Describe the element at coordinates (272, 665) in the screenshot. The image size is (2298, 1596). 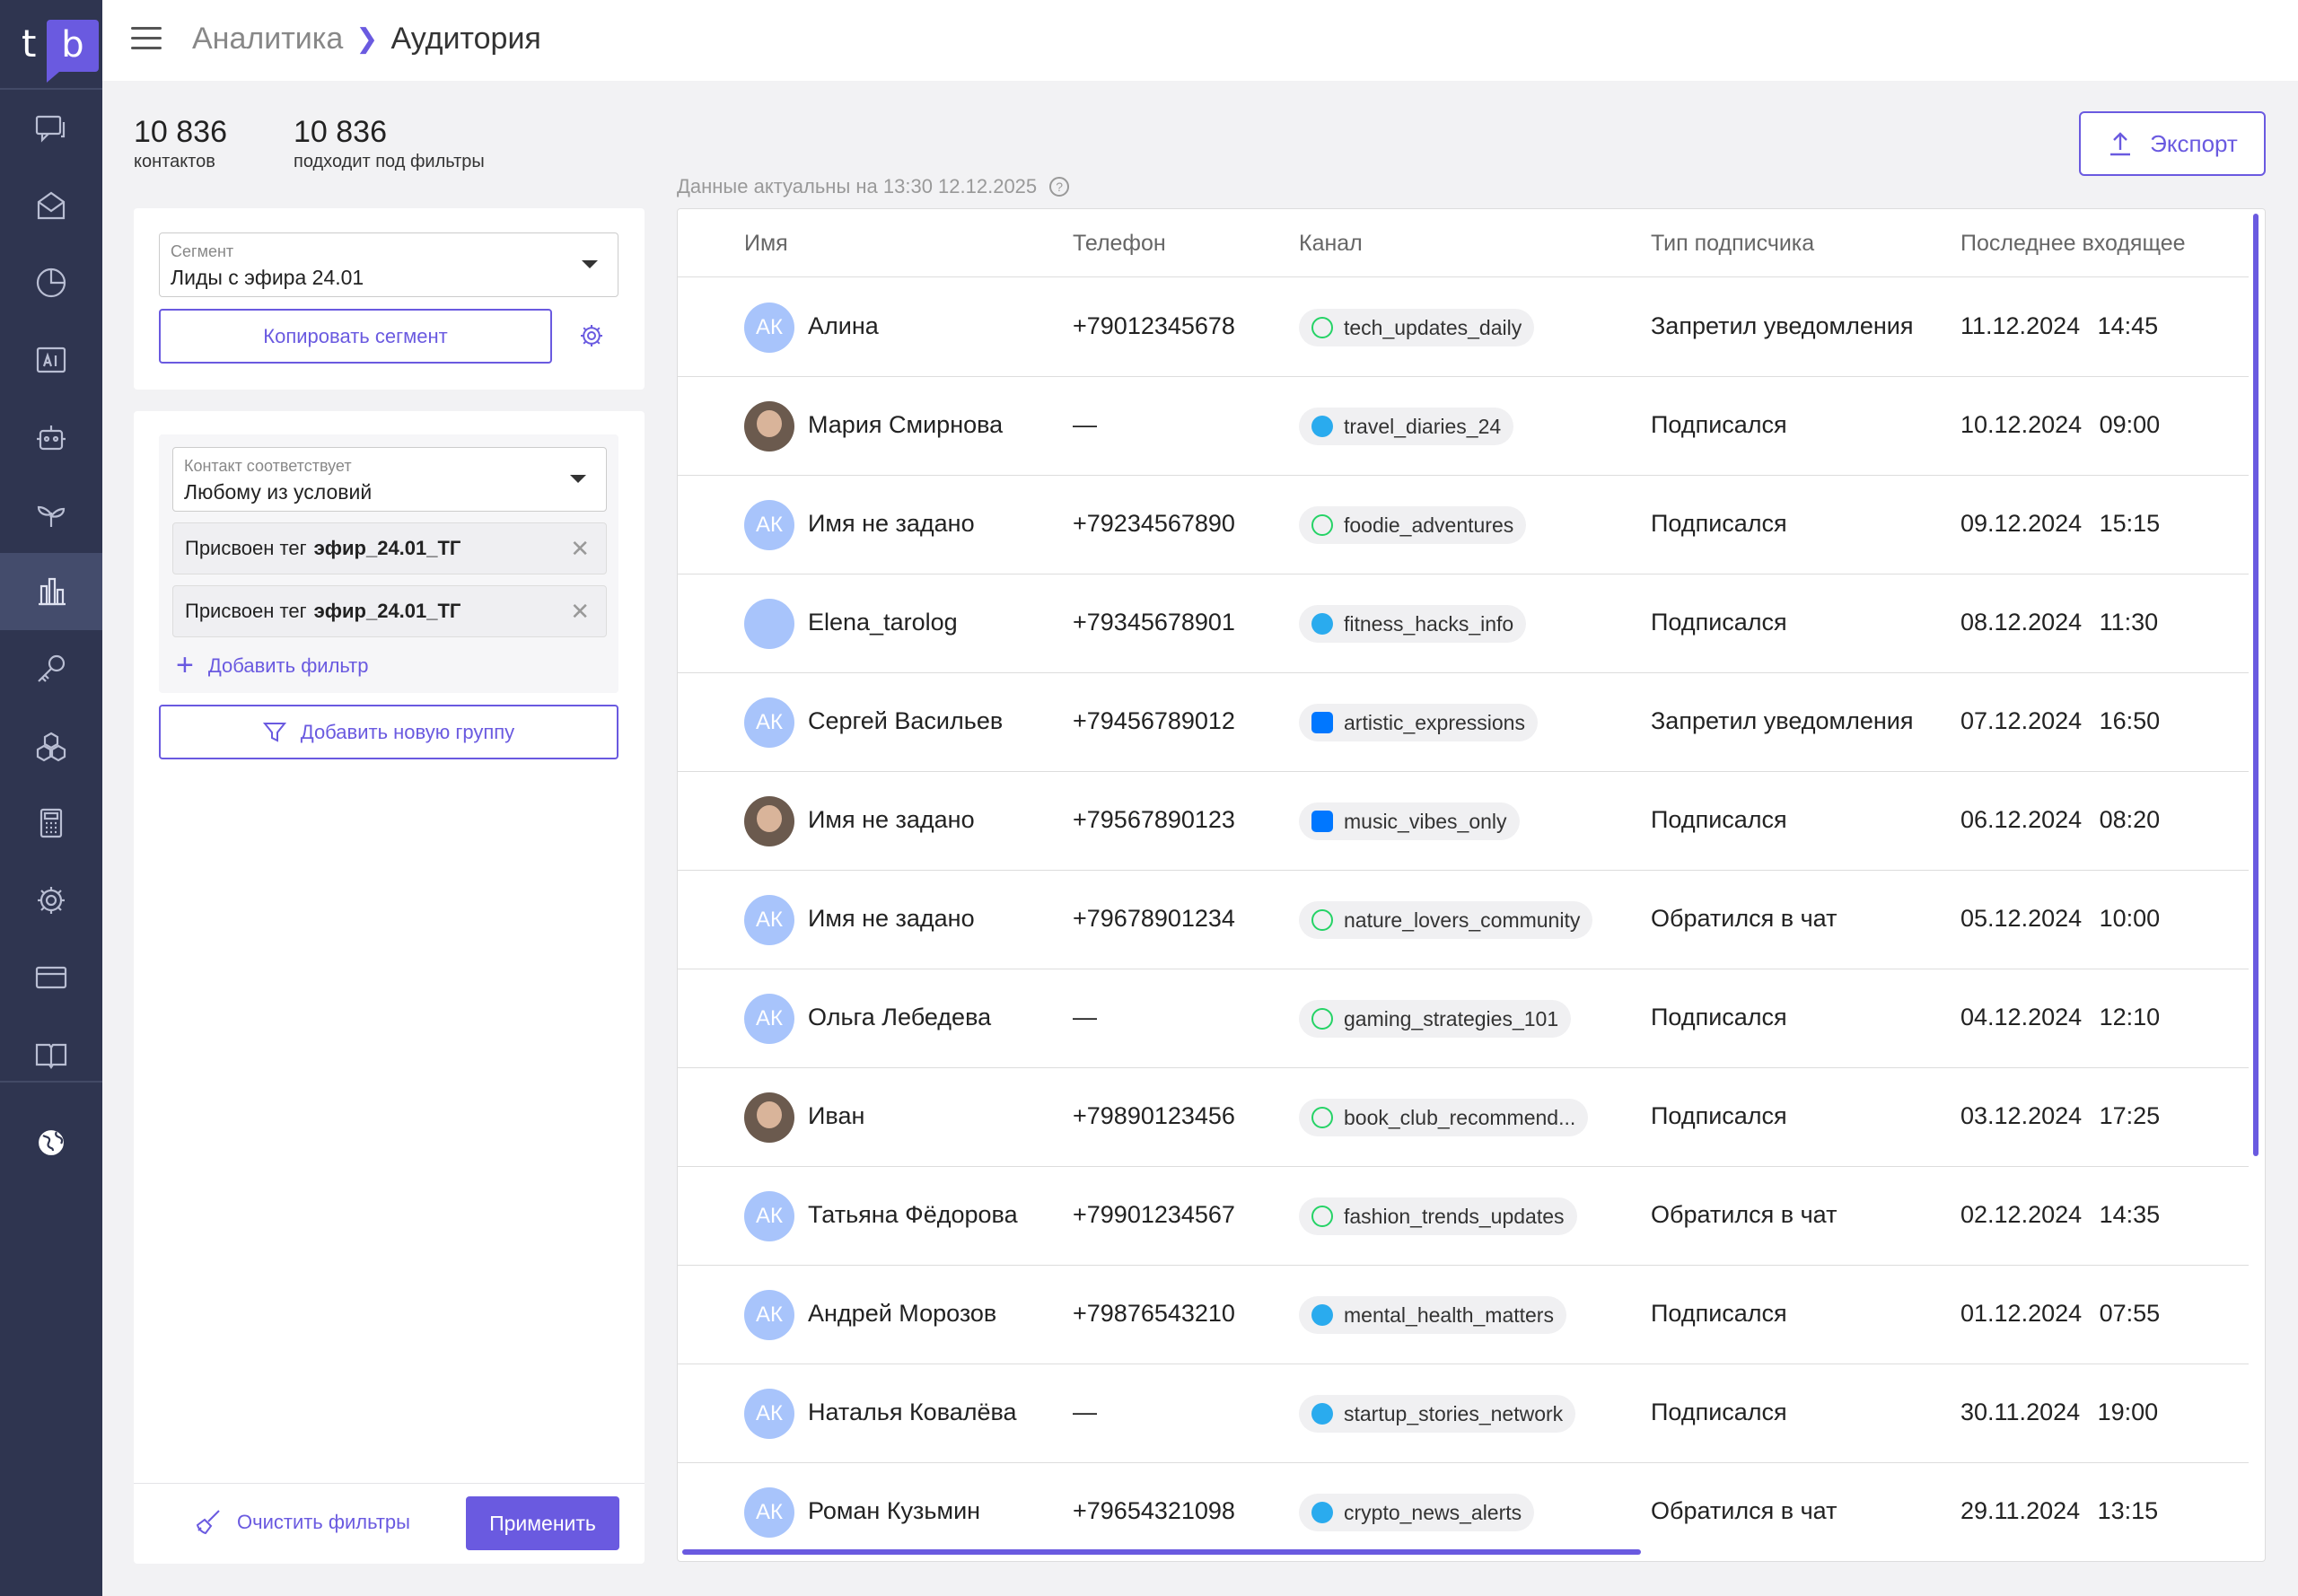
I see `add-filter-button: + Добавить фильтр` at that location.